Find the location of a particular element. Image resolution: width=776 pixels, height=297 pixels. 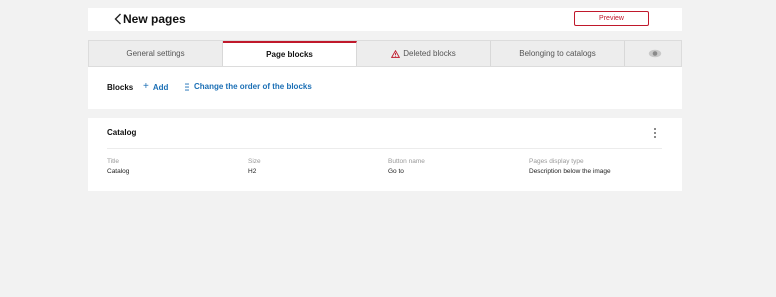

field-value: Catalog is located at coordinates (118, 171).